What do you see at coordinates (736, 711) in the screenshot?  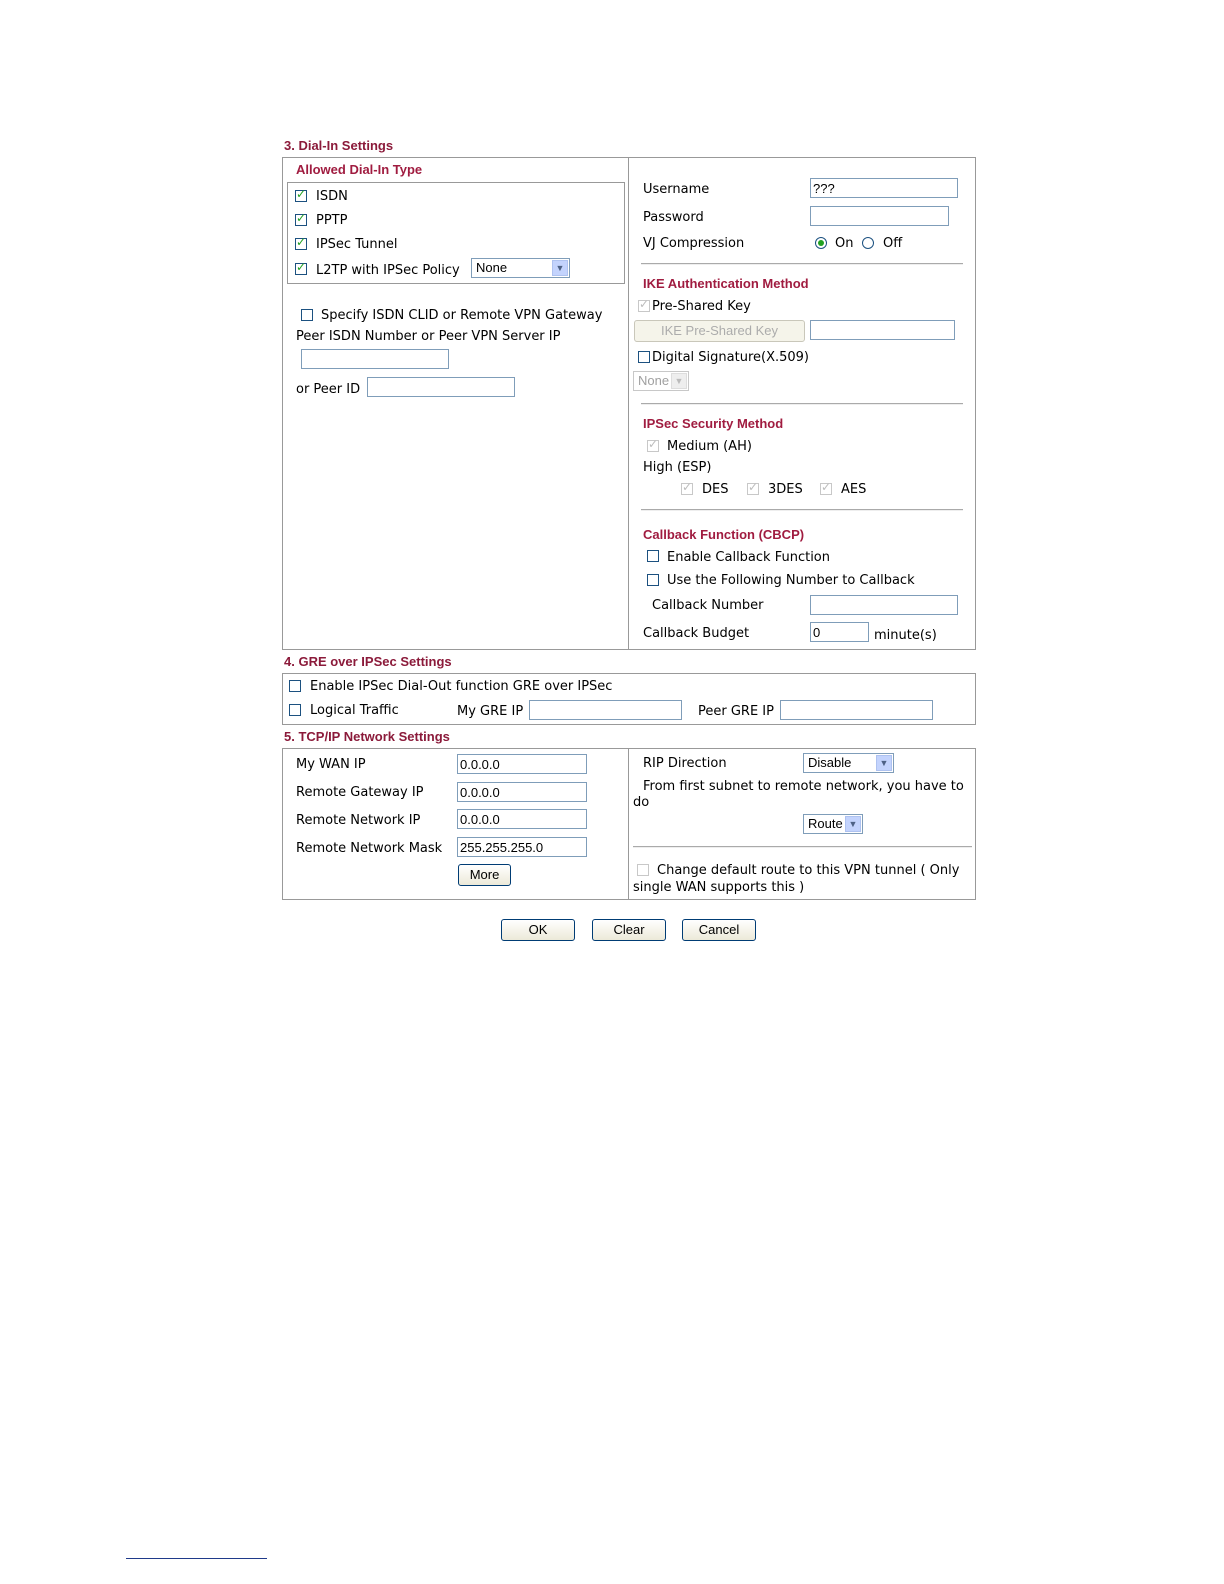 I see `peer-gre-ip-label: Peer GRE IP` at bounding box center [736, 711].